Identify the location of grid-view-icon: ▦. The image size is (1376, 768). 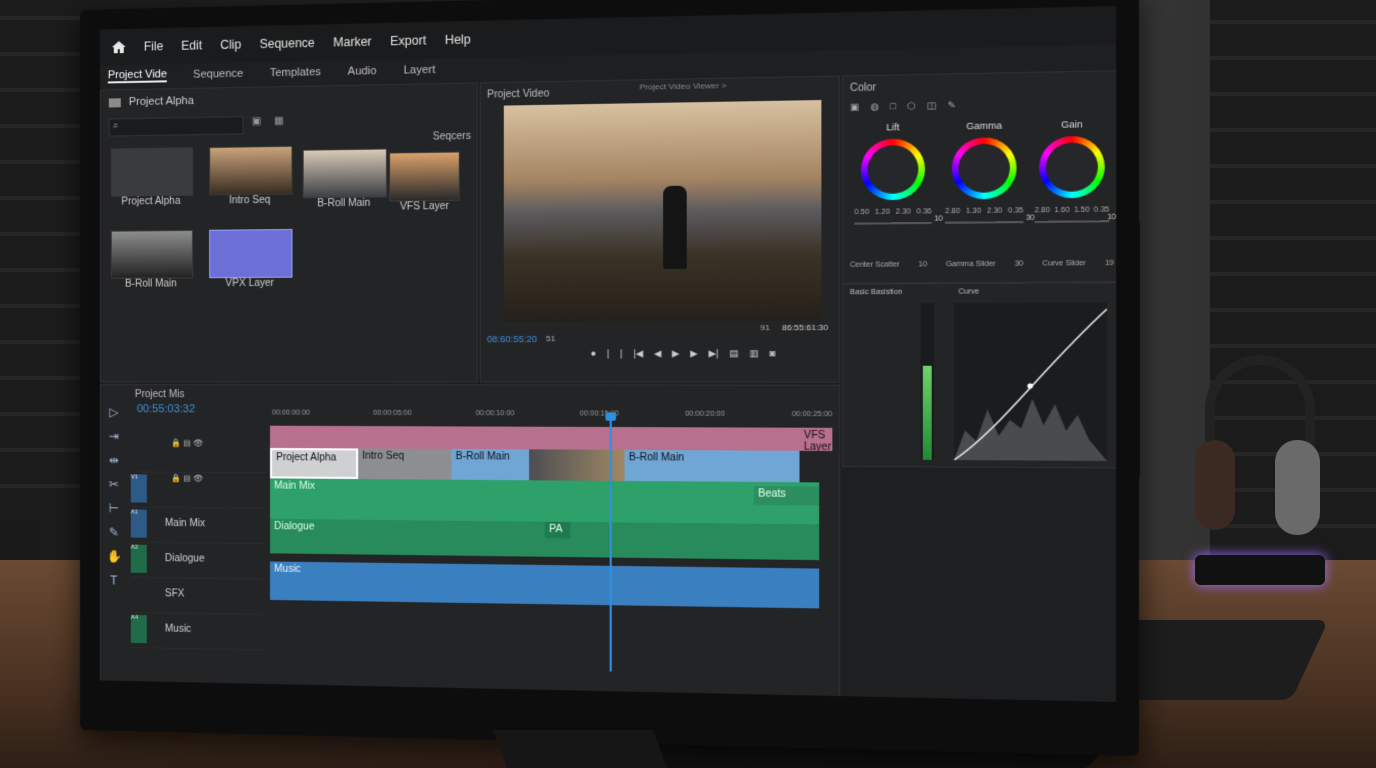
(279, 121).